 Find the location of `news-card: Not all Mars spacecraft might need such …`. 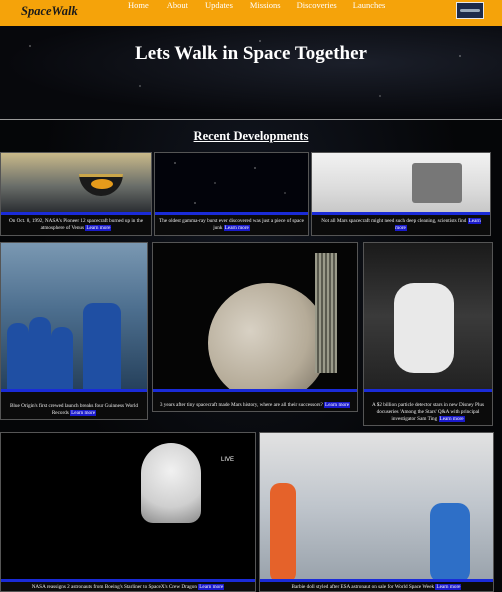

news-card: Not all Mars spacecraft might need such … is located at coordinates (401, 194).